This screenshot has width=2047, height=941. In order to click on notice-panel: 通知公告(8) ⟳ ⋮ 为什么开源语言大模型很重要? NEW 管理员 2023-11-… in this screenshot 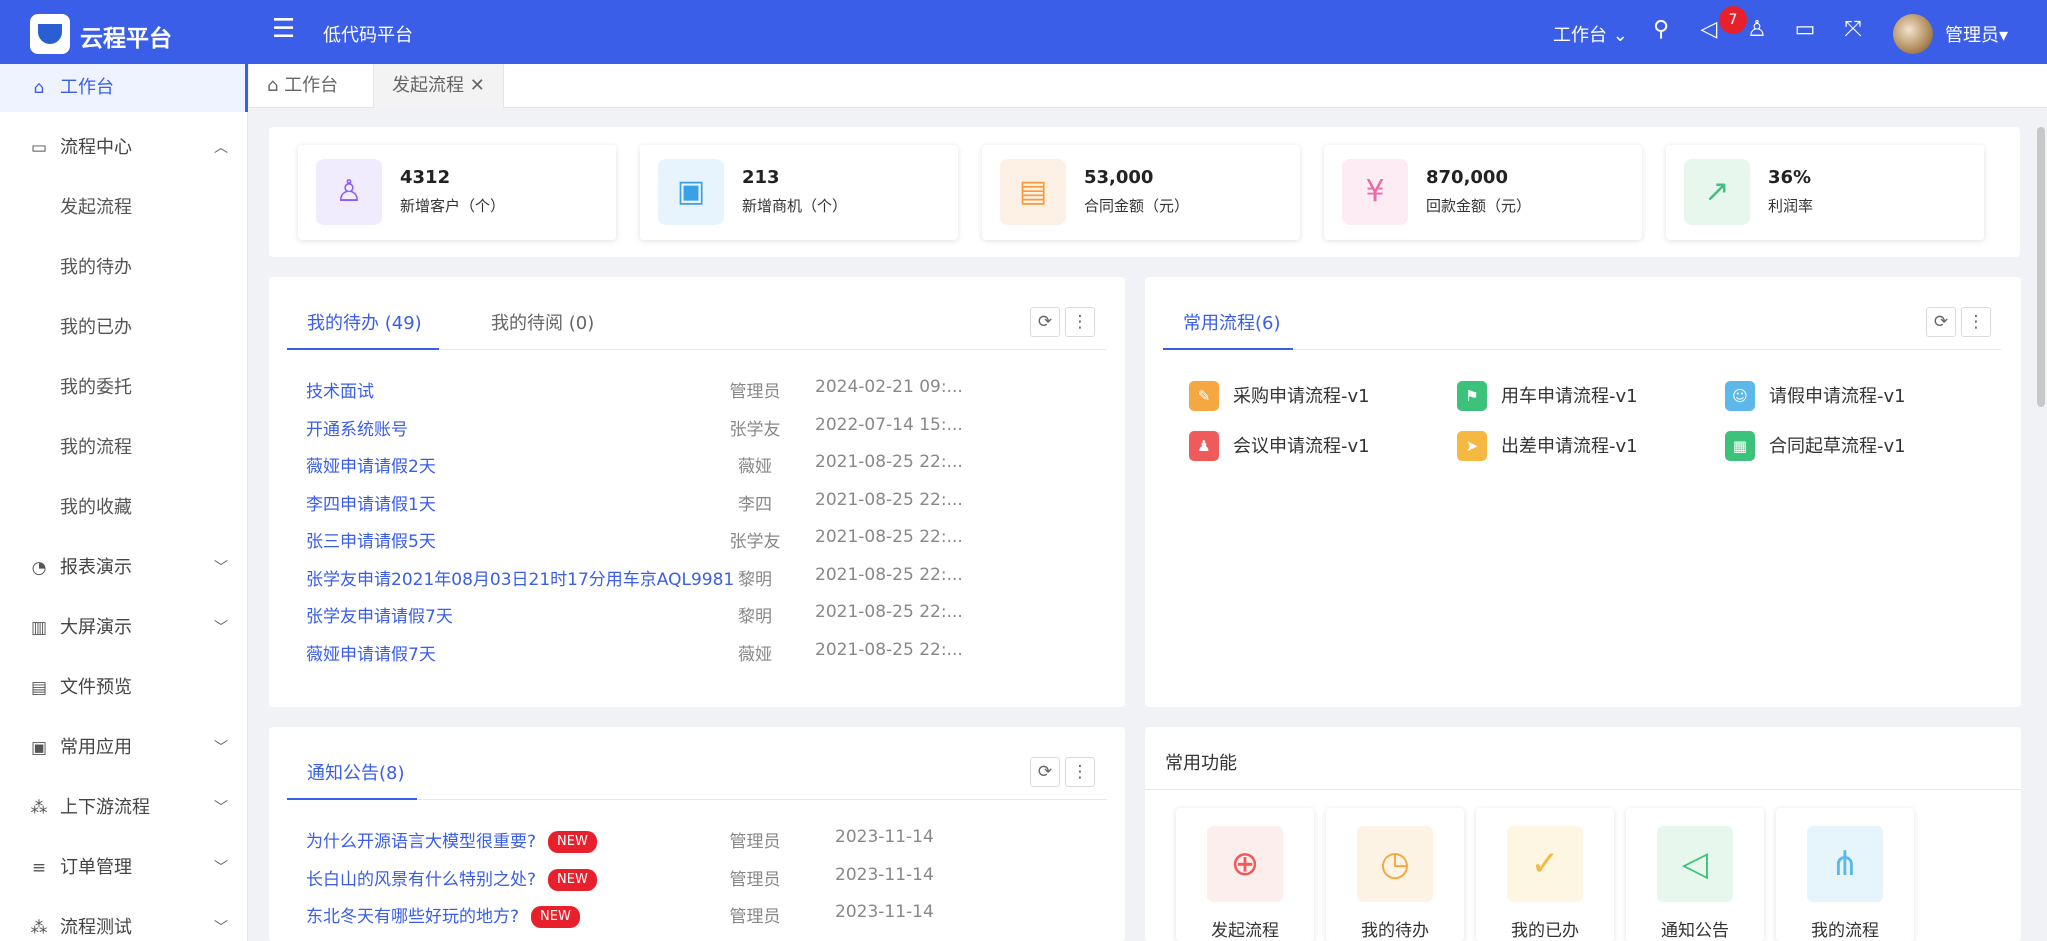, I will do `click(697, 834)`.